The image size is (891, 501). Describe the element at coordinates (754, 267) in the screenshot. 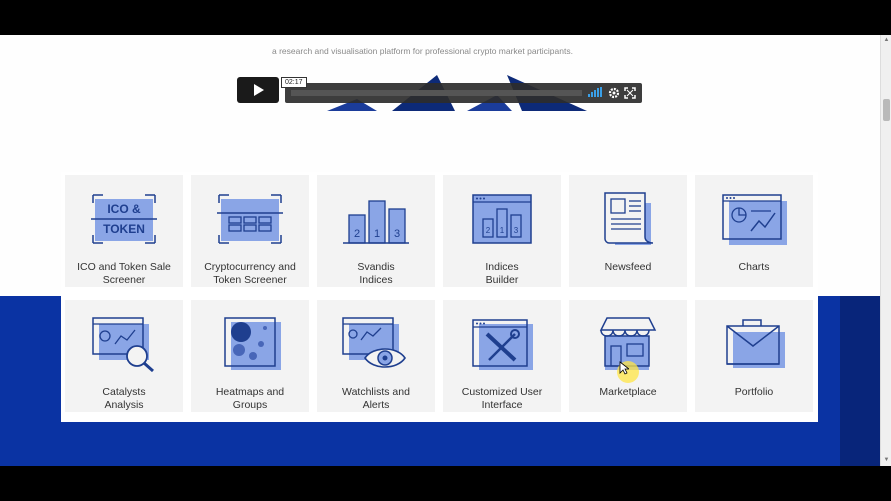

I see `feature-label: Charts` at that location.